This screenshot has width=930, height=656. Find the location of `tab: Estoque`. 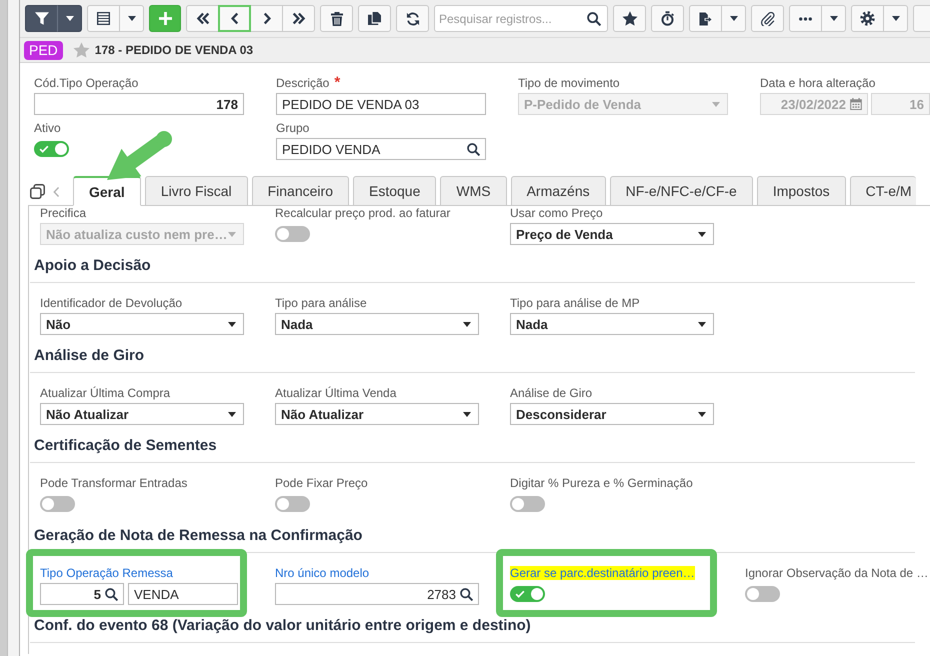

tab: Estoque is located at coordinates (394, 191).